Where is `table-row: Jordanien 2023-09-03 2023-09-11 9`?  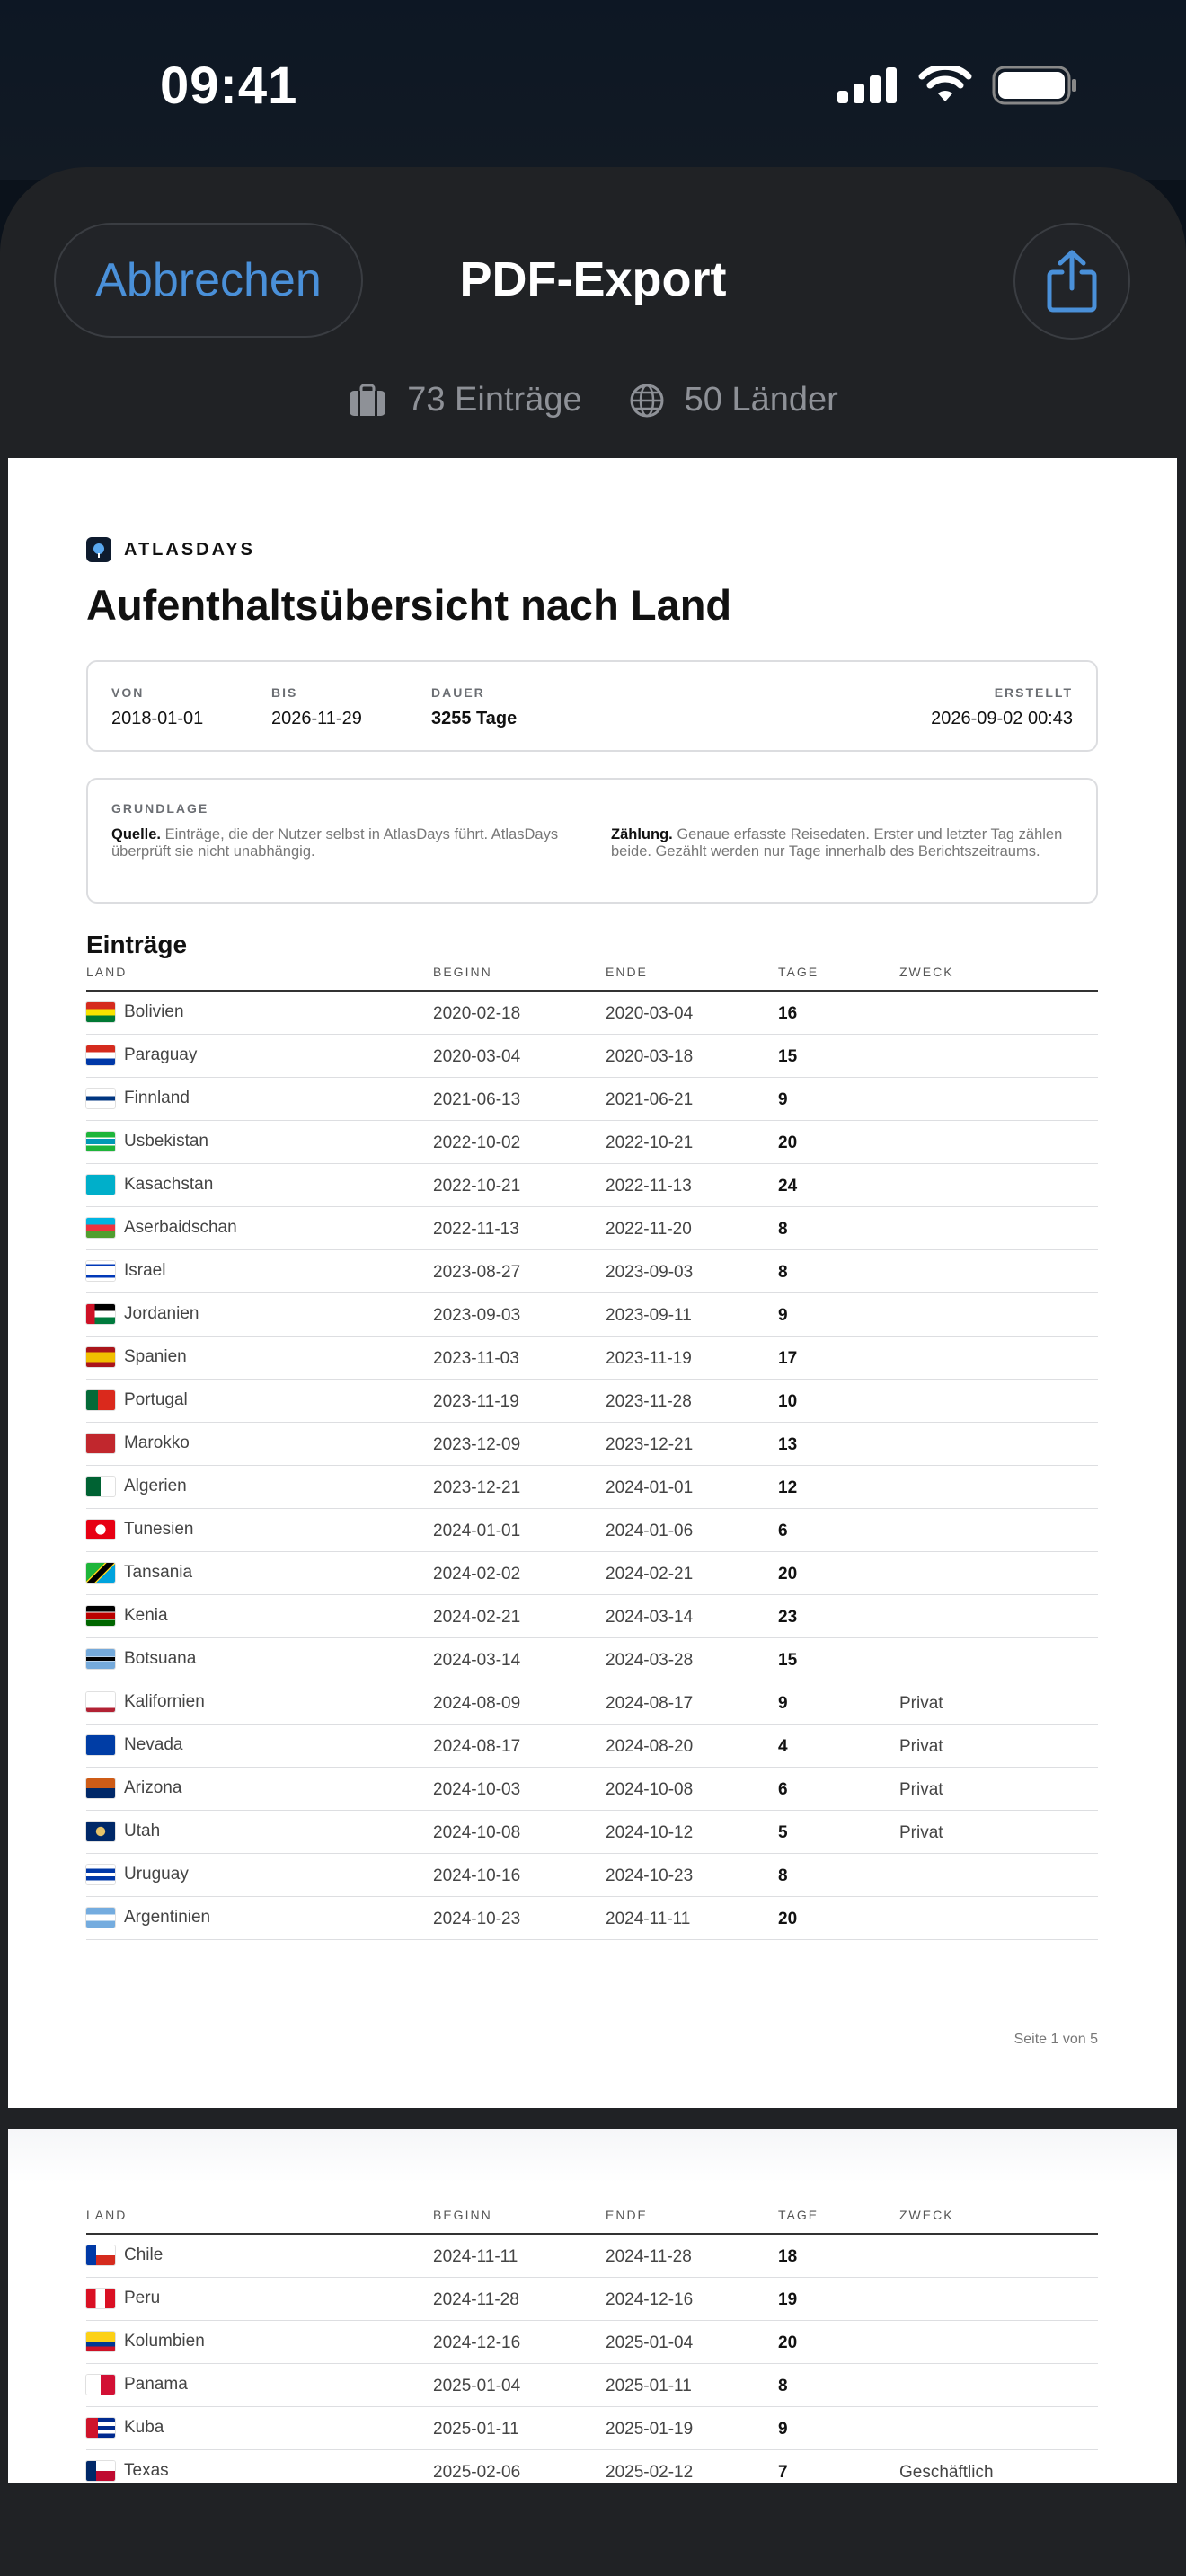 table-row: Jordanien 2023-09-03 2023-09-11 9 is located at coordinates (592, 1315).